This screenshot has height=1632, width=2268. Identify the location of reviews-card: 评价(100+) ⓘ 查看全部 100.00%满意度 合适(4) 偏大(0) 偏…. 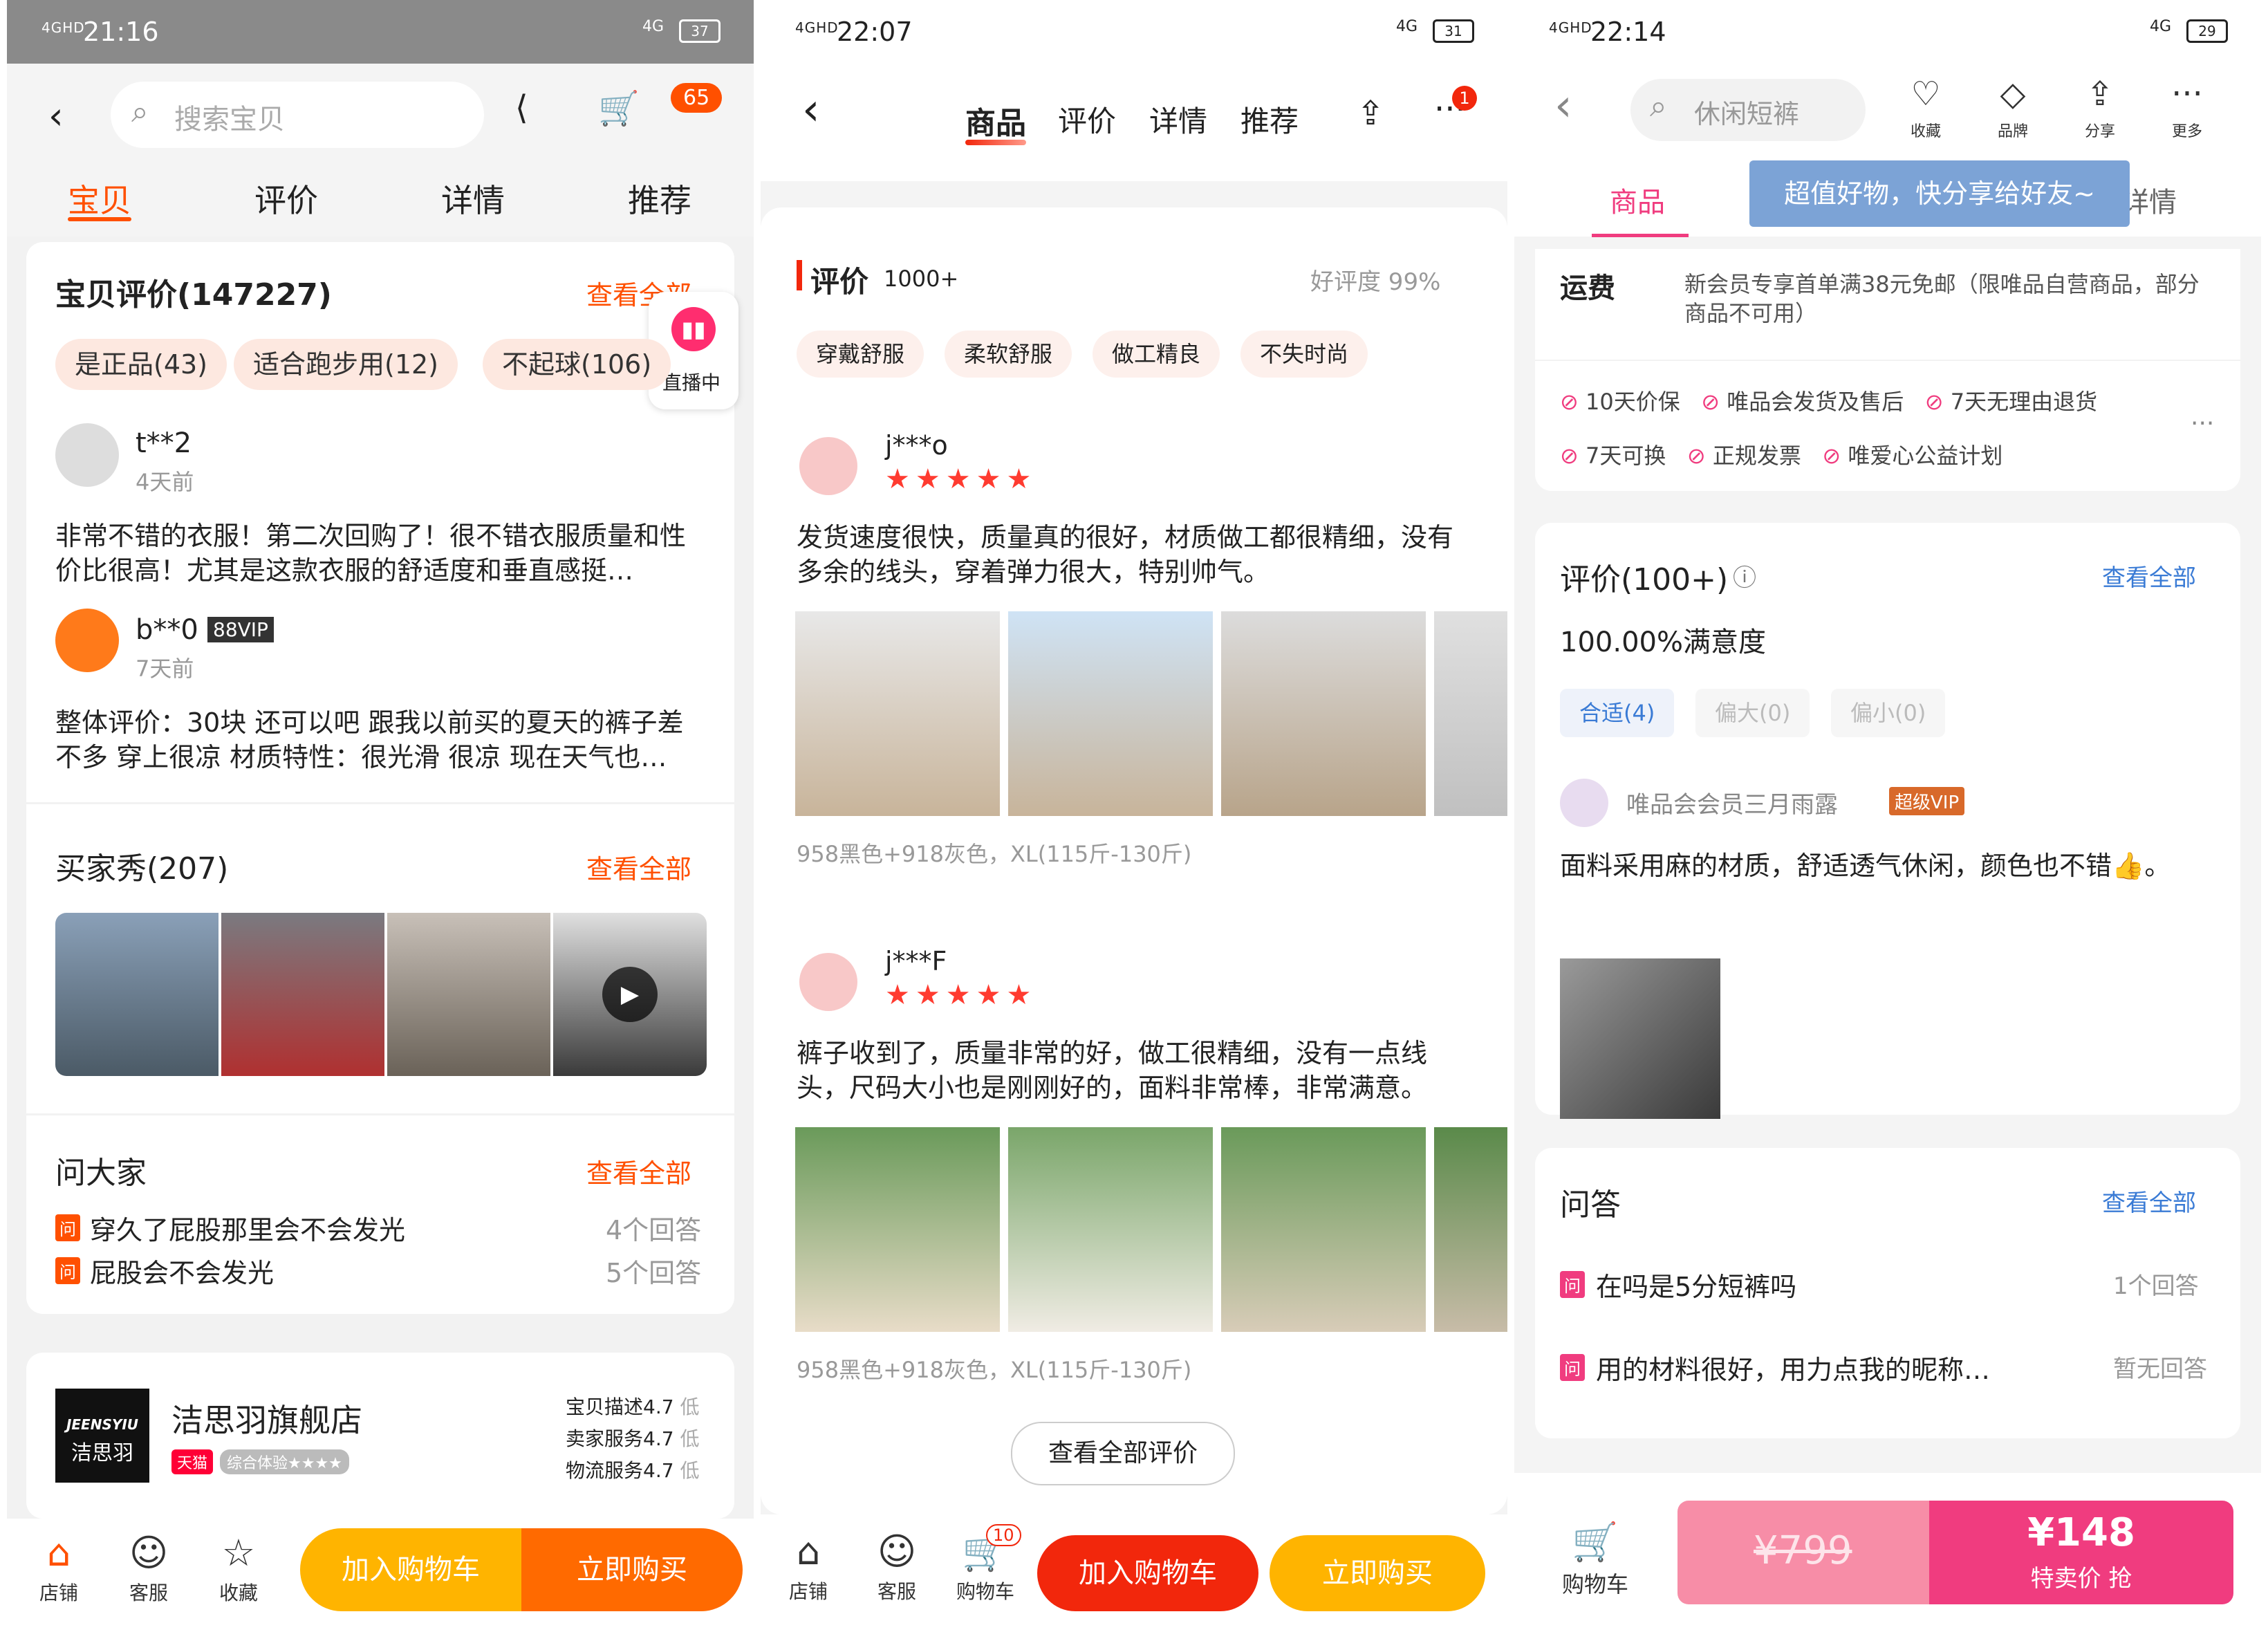
(1887, 821).